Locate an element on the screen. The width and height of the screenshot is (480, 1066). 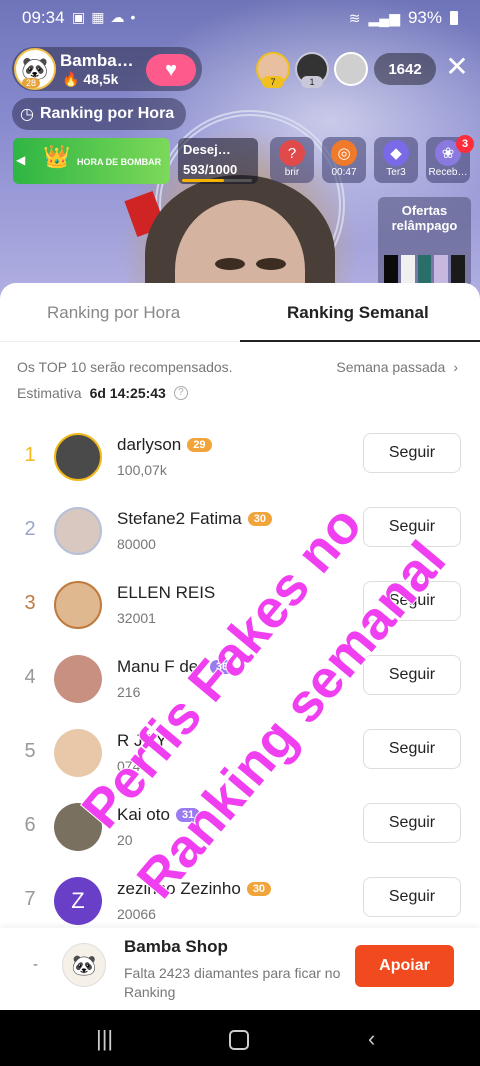
countdown: 6d 14:25:43 is located at coordinates (127, 393).